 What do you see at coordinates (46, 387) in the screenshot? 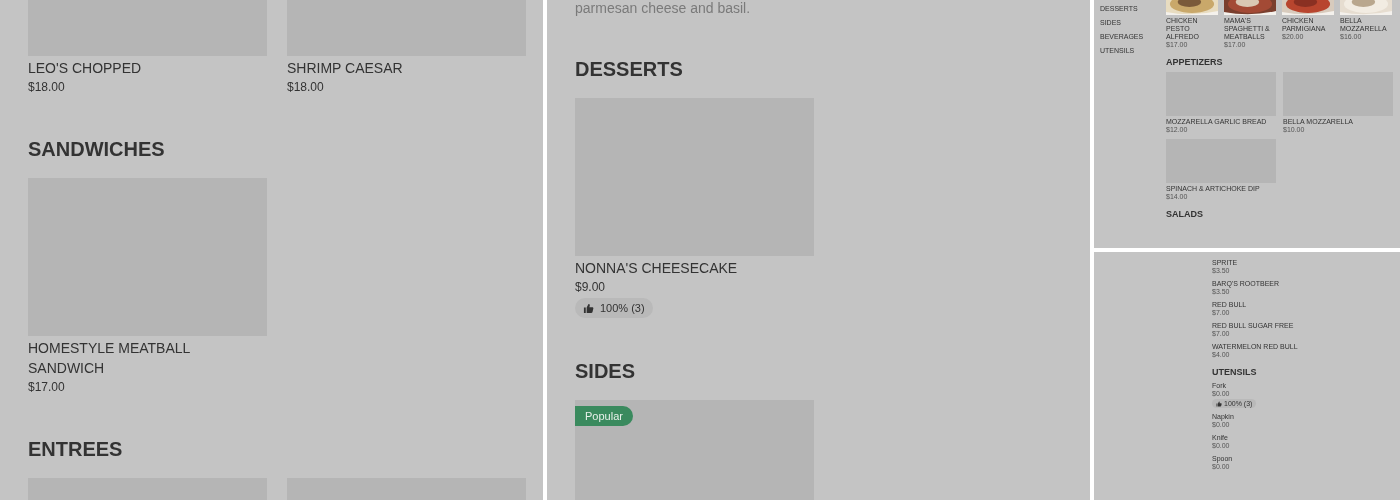
I see `item-price: $17.00` at bounding box center [46, 387].